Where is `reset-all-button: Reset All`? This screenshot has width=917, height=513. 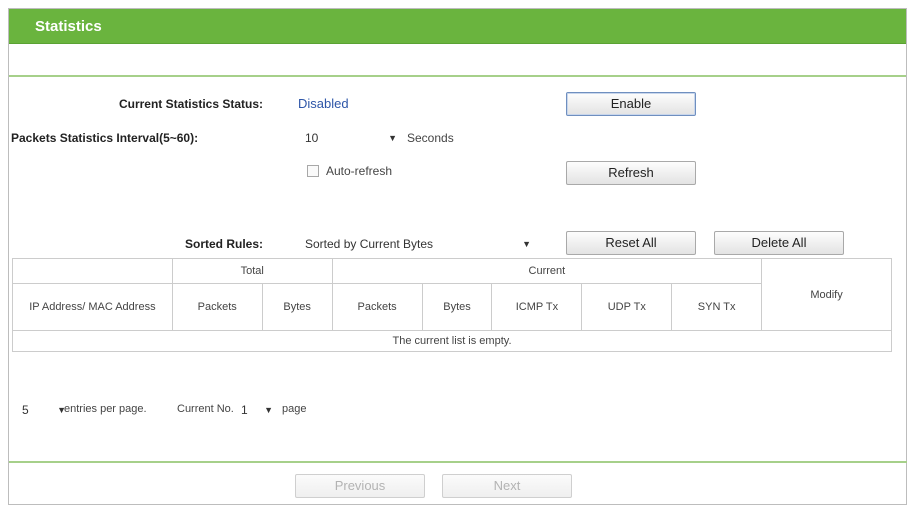
reset-all-button: Reset All is located at coordinates (631, 243).